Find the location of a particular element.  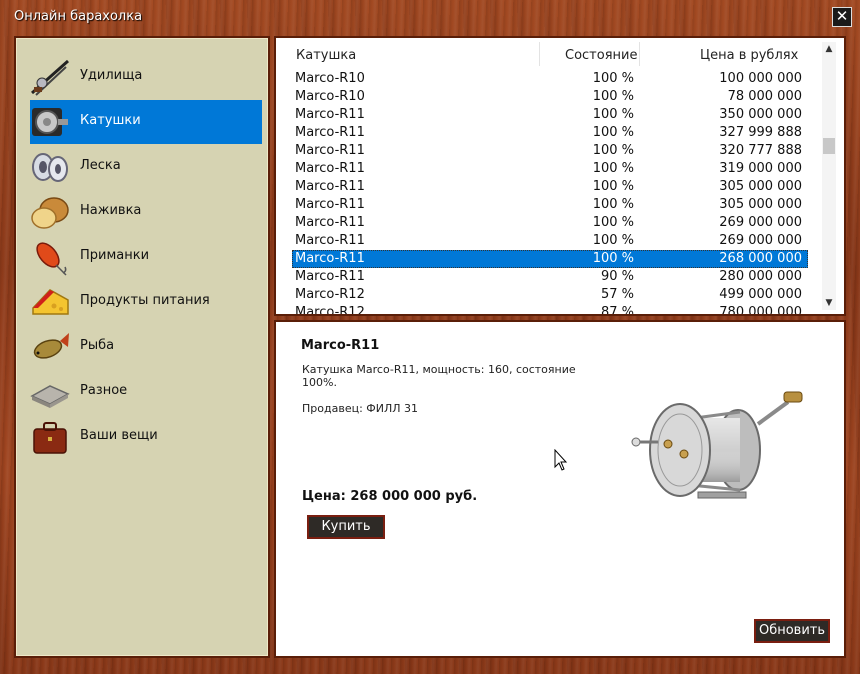

sidebar-item-food: Продукты питания is located at coordinates (146, 302).